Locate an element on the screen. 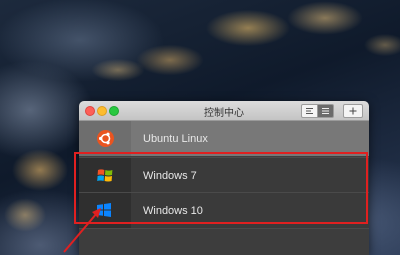 The image size is (400, 255). plus-icon is located at coordinates (353, 111).